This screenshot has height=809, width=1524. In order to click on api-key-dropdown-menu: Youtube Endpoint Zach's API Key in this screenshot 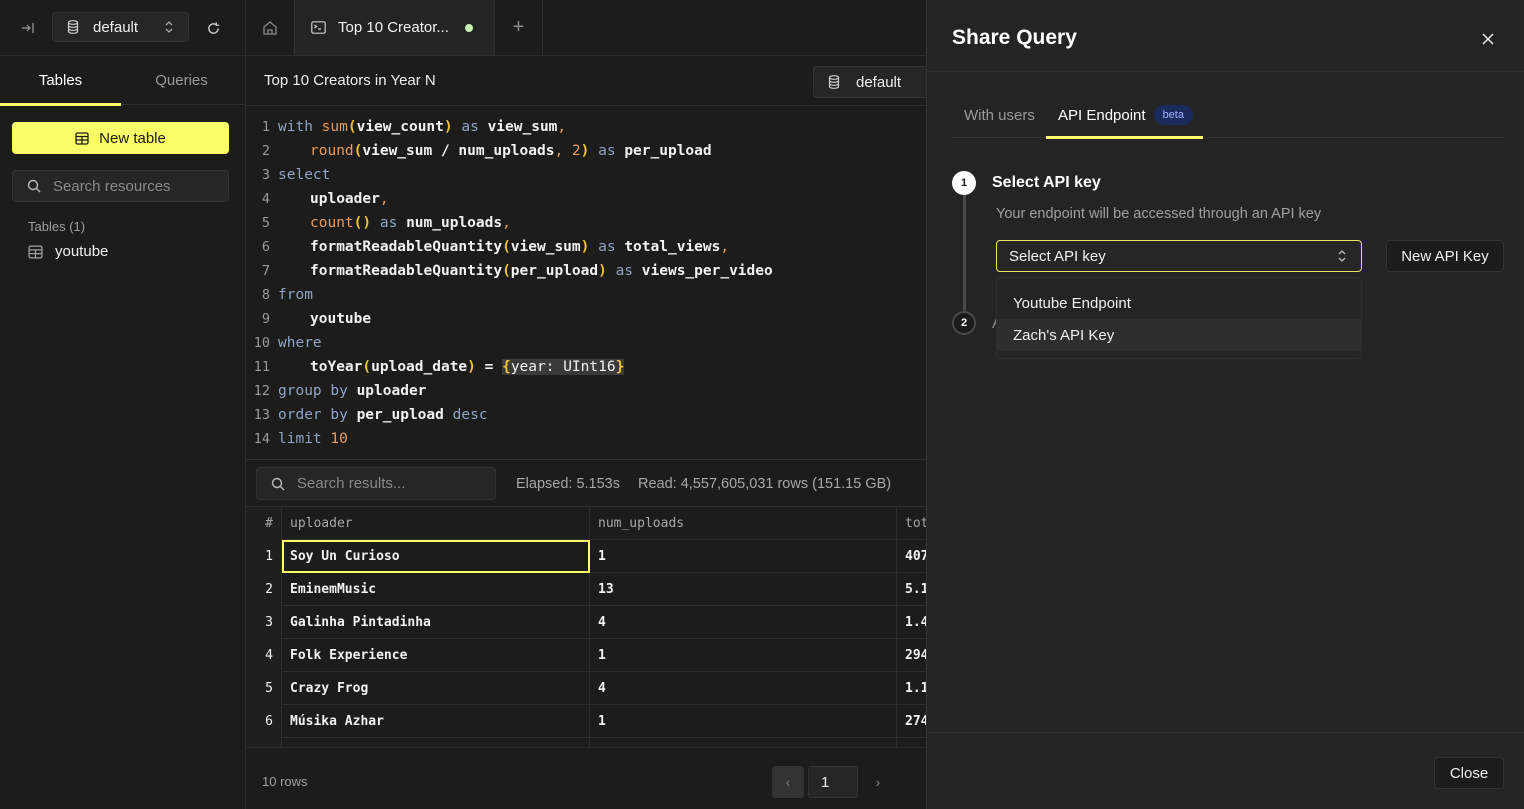, I will do `click(1179, 318)`.